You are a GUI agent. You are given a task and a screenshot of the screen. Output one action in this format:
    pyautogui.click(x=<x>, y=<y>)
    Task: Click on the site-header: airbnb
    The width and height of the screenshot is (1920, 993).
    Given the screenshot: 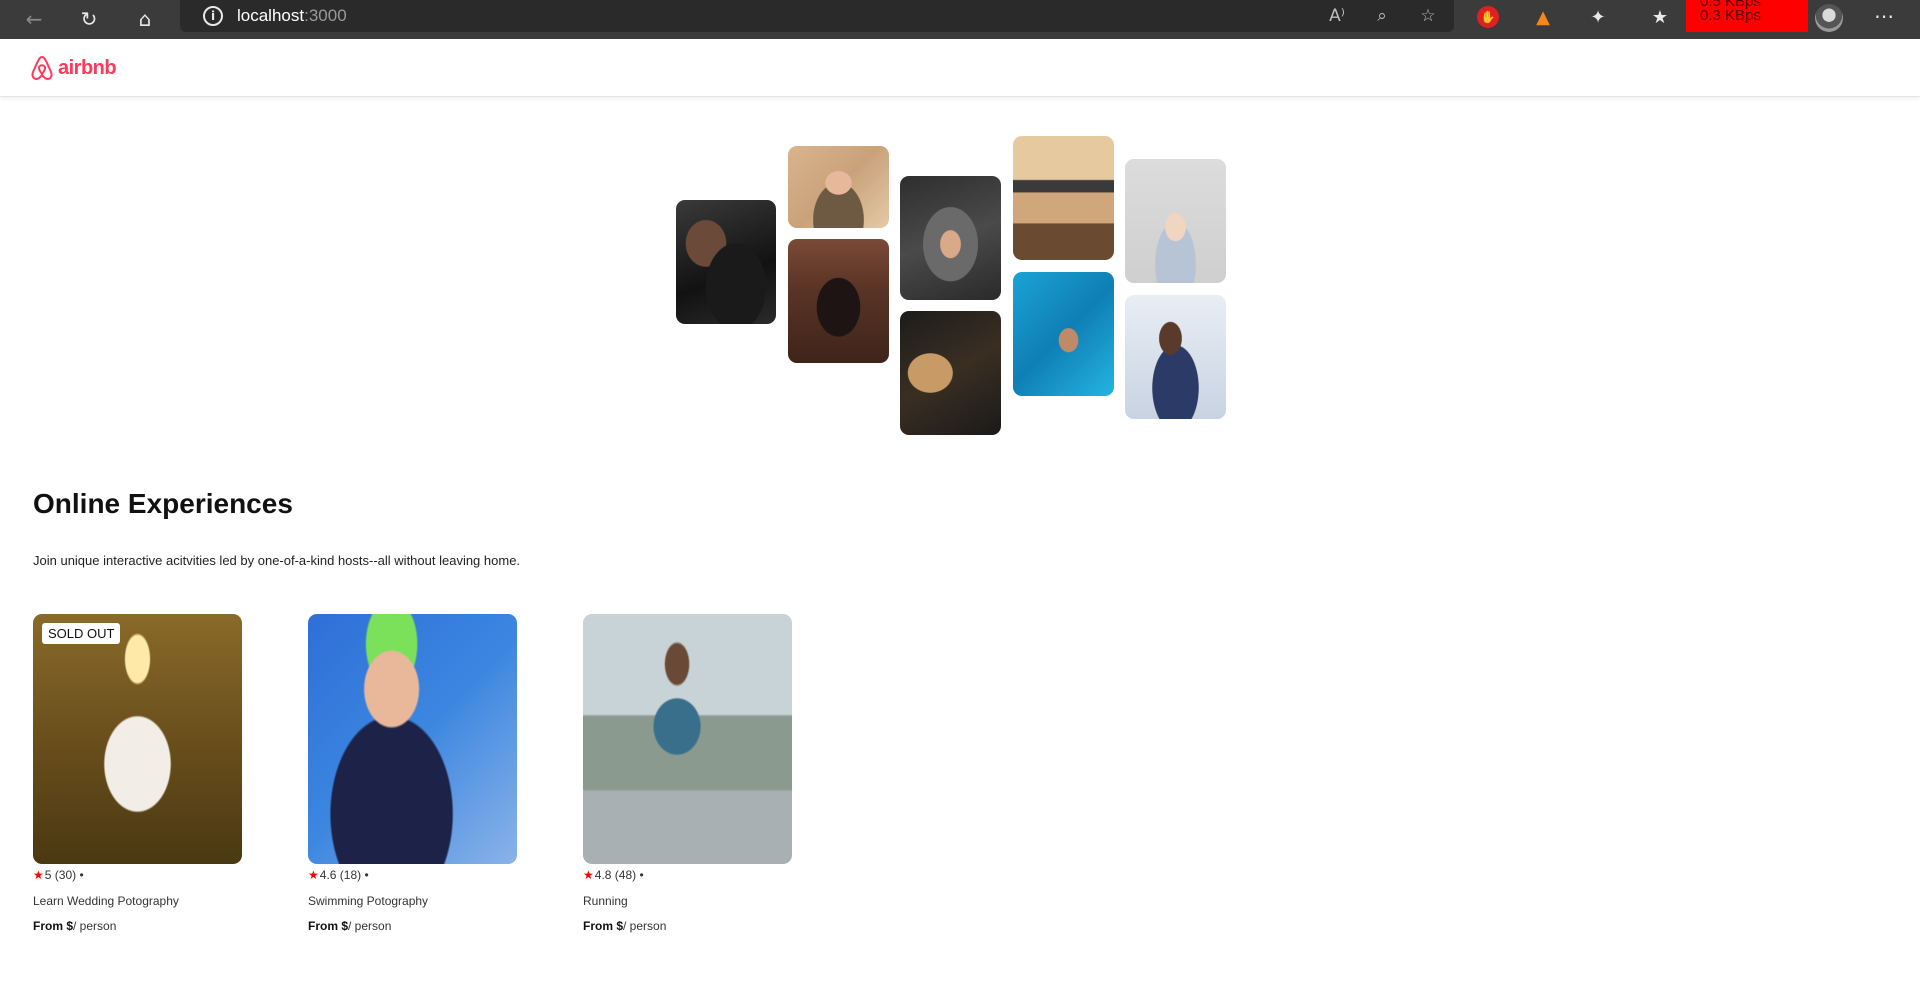 What is the action you would take?
    pyautogui.click(x=960, y=68)
    